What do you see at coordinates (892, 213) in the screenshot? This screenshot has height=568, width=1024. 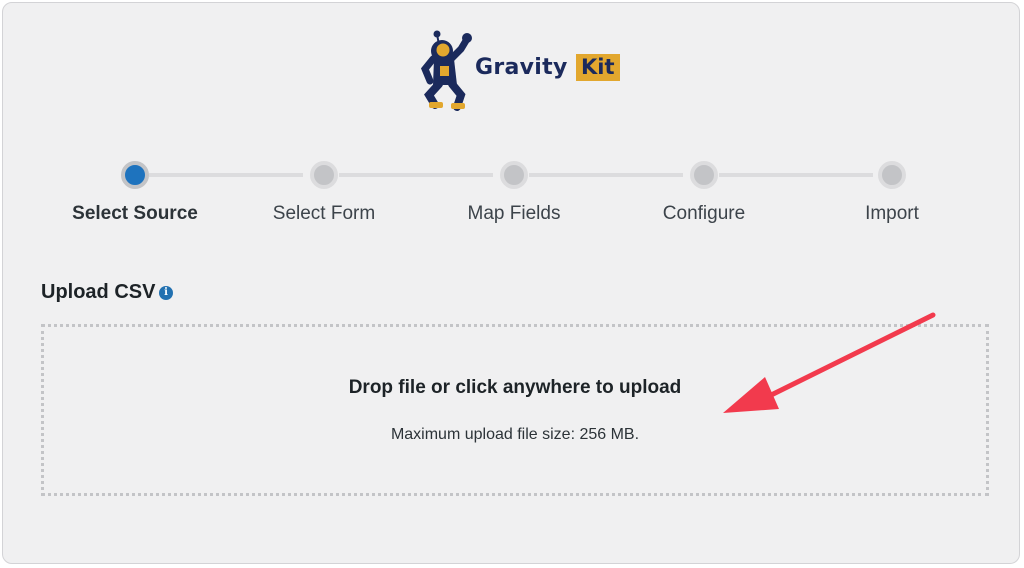 I see `step-label-import: Import` at bounding box center [892, 213].